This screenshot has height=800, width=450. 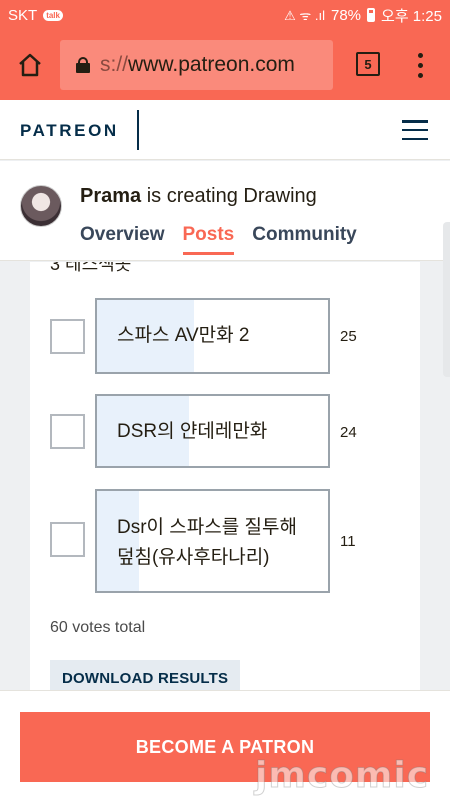 I want to click on poll-option-votes: 24, so click(x=348, y=432).